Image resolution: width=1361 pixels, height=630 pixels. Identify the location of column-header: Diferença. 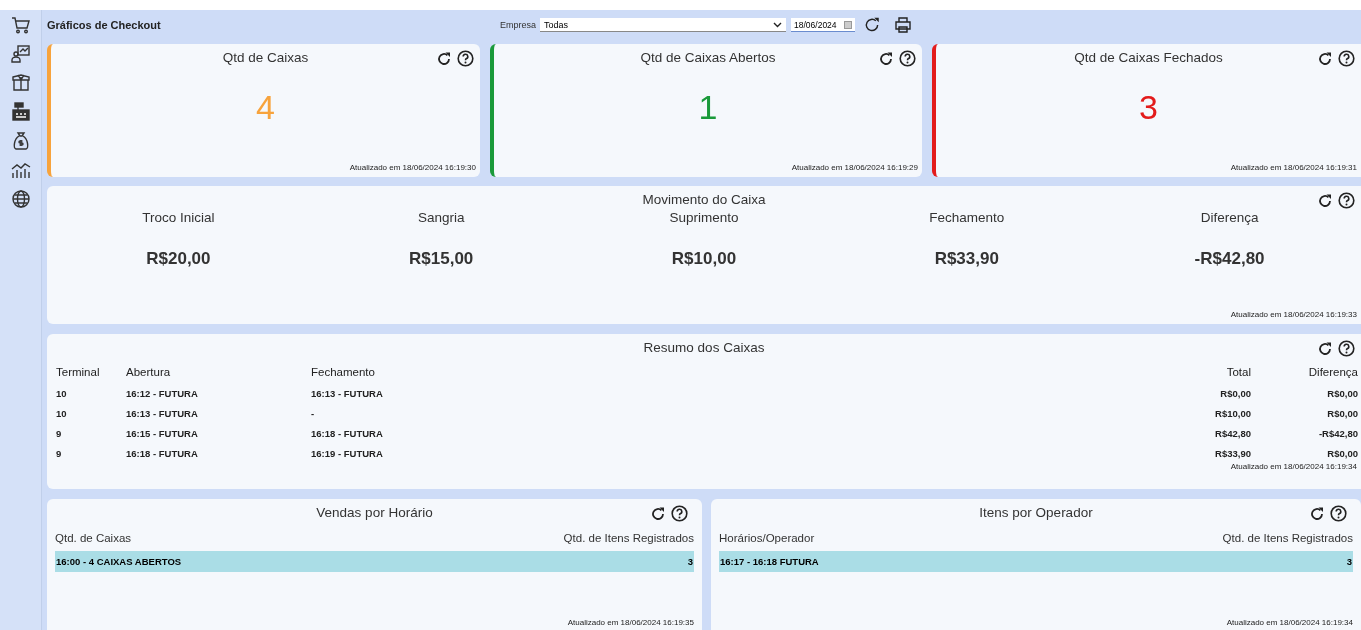
(1332, 372).